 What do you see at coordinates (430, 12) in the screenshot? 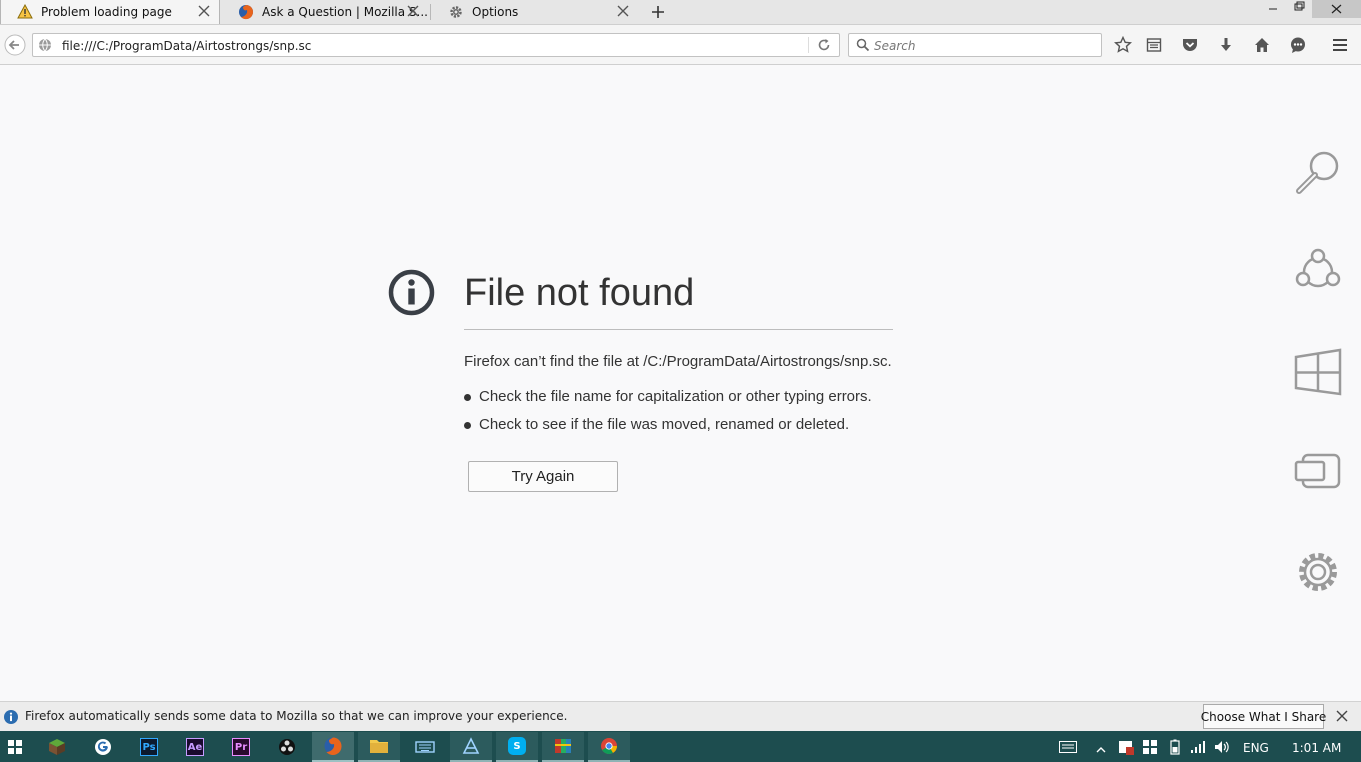
I see `tab-separator` at bounding box center [430, 12].